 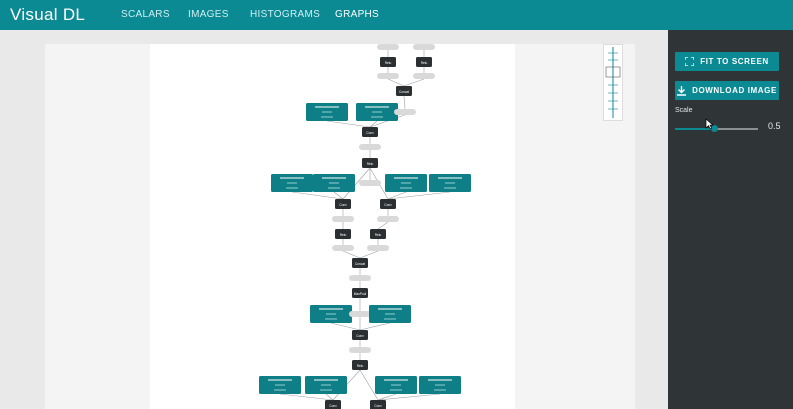 What do you see at coordinates (682, 90) in the screenshot?
I see `download-icon` at bounding box center [682, 90].